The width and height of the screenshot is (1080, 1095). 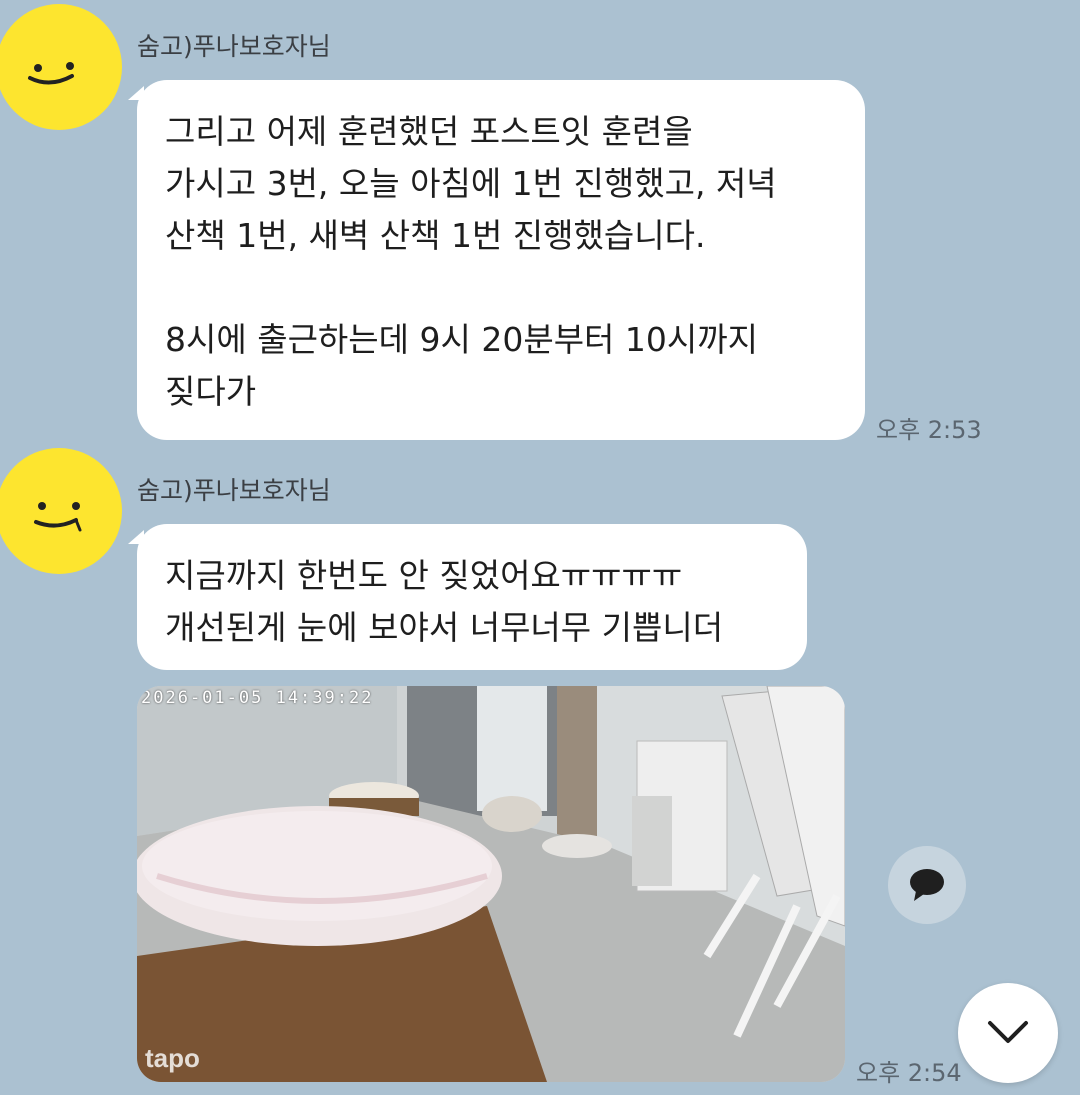 I want to click on comment-button, so click(x=927, y=885).